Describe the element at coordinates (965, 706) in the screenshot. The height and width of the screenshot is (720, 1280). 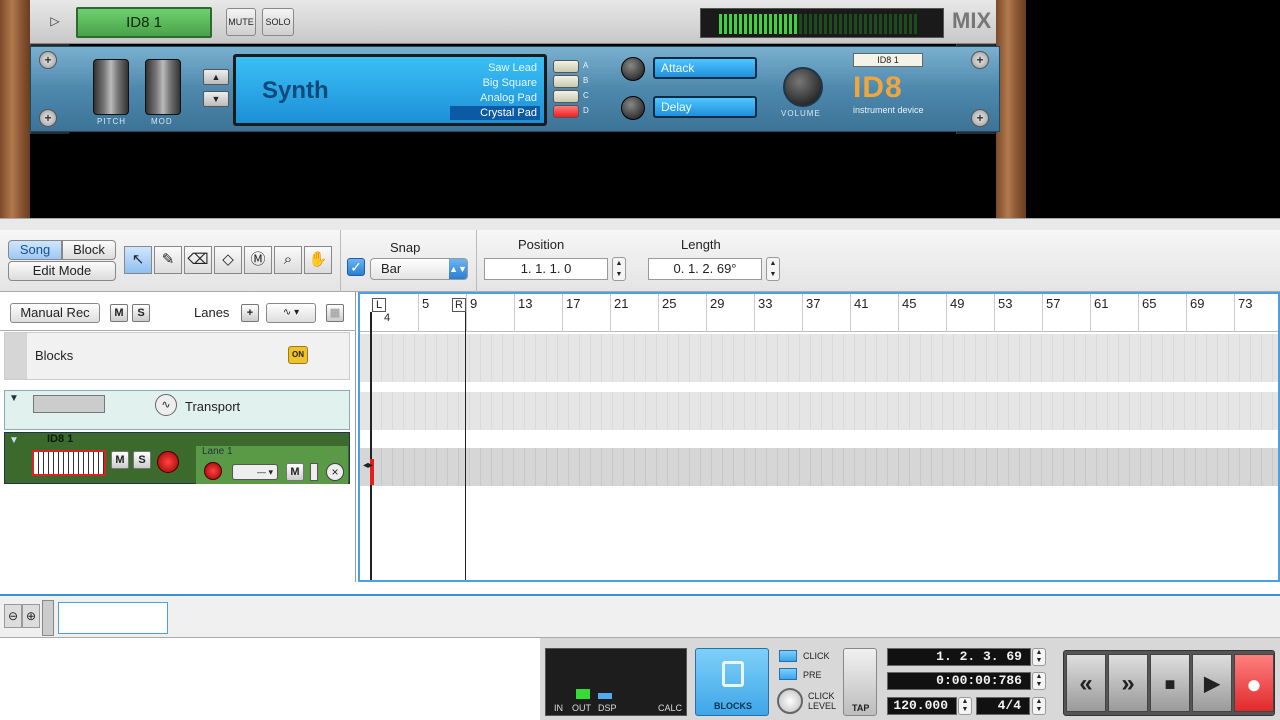
I see `tempo-stepper: ▲ ▼` at that location.